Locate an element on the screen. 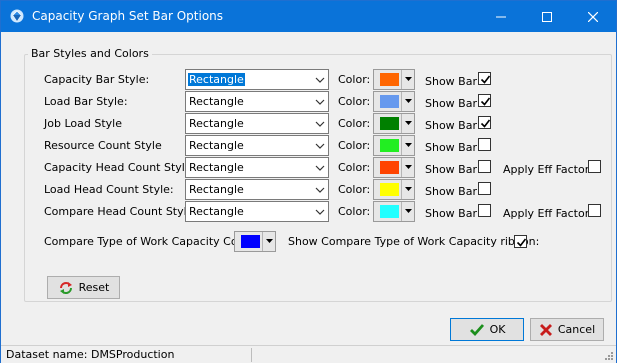  compare-color-picker is located at coordinates (255, 241).